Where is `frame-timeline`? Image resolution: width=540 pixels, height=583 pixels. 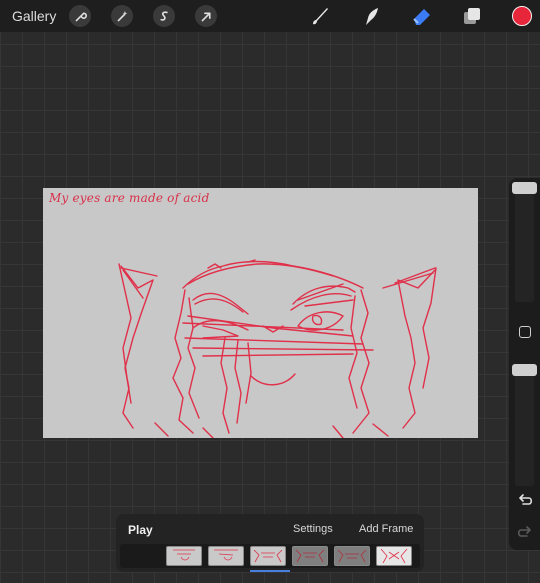
frame-timeline is located at coordinates (270, 556).